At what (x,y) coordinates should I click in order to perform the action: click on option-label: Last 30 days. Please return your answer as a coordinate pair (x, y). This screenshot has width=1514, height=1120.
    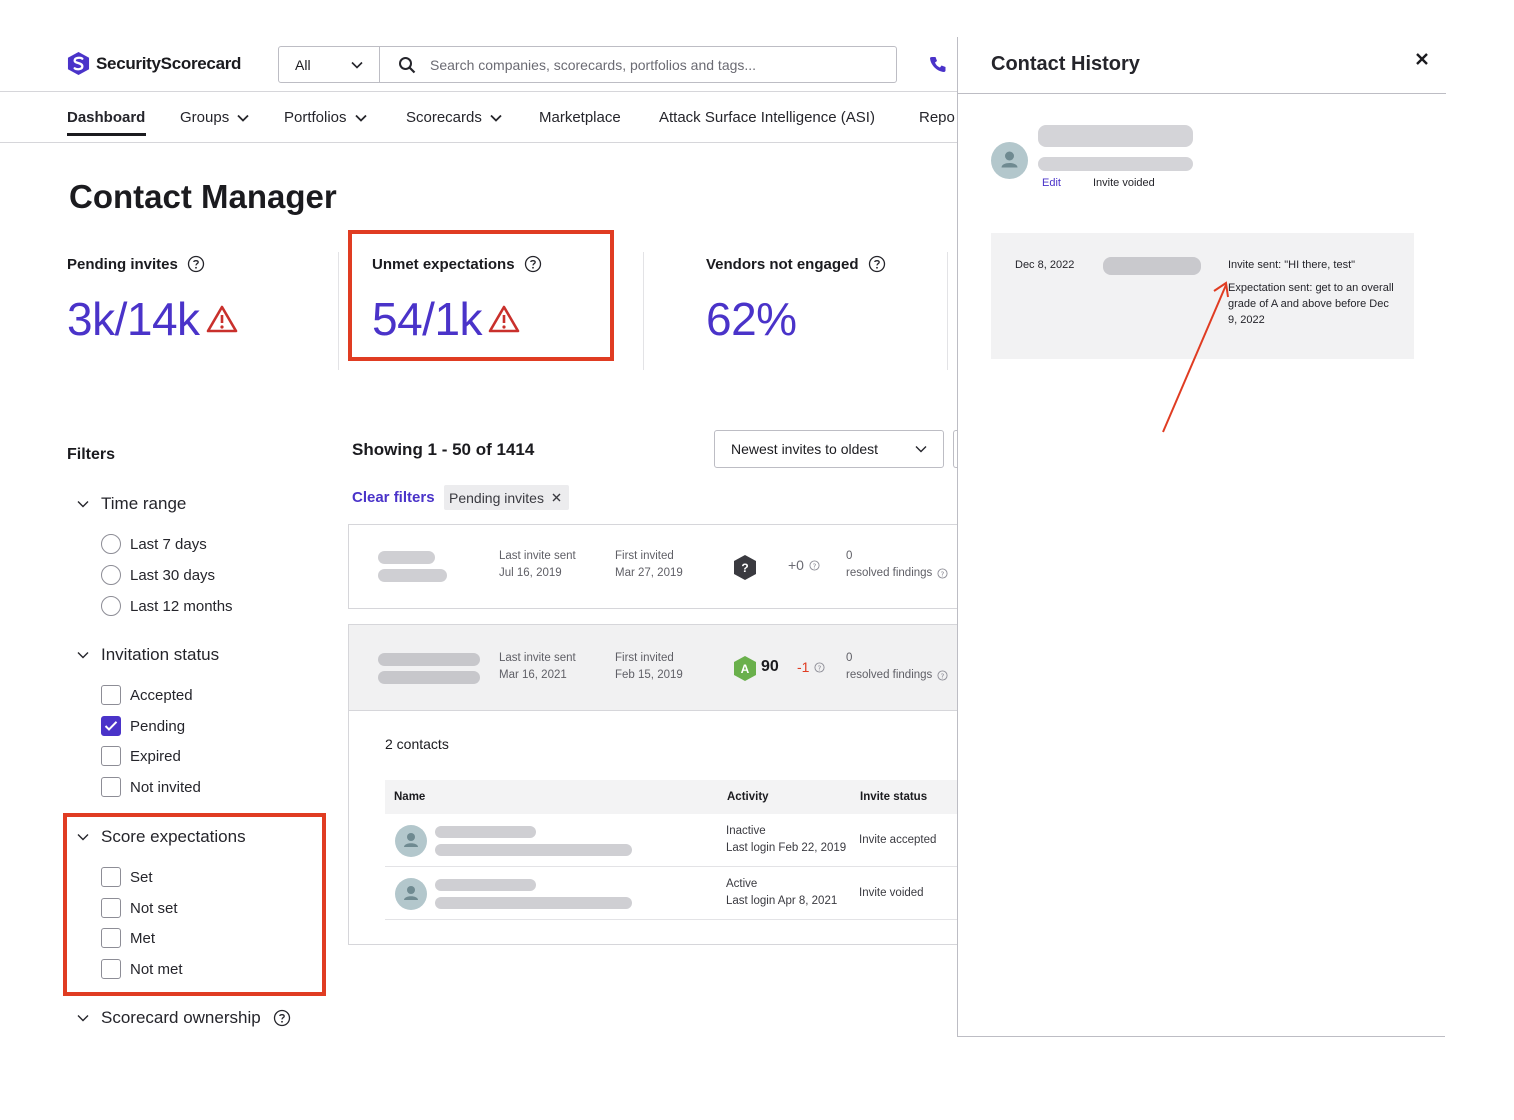
    Looking at the image, I should click on (173, 575).